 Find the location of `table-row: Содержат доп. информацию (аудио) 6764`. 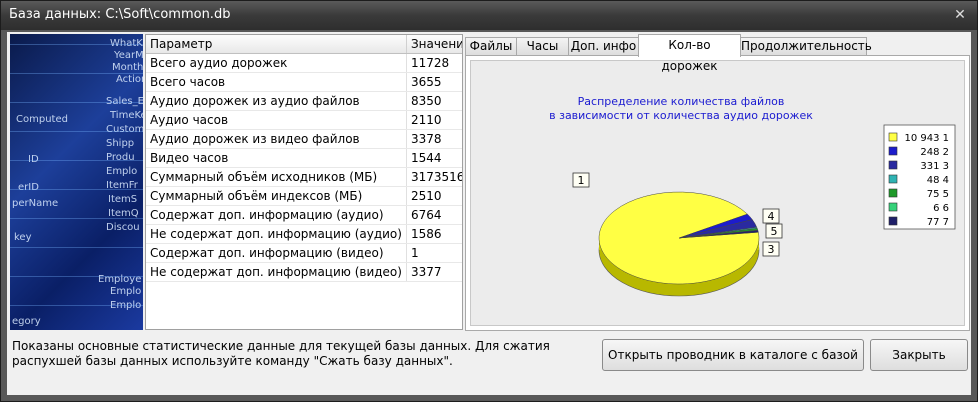

table-row: Содержат доп. информацию (аудио) 6764 is located at coordinates (304, 215).